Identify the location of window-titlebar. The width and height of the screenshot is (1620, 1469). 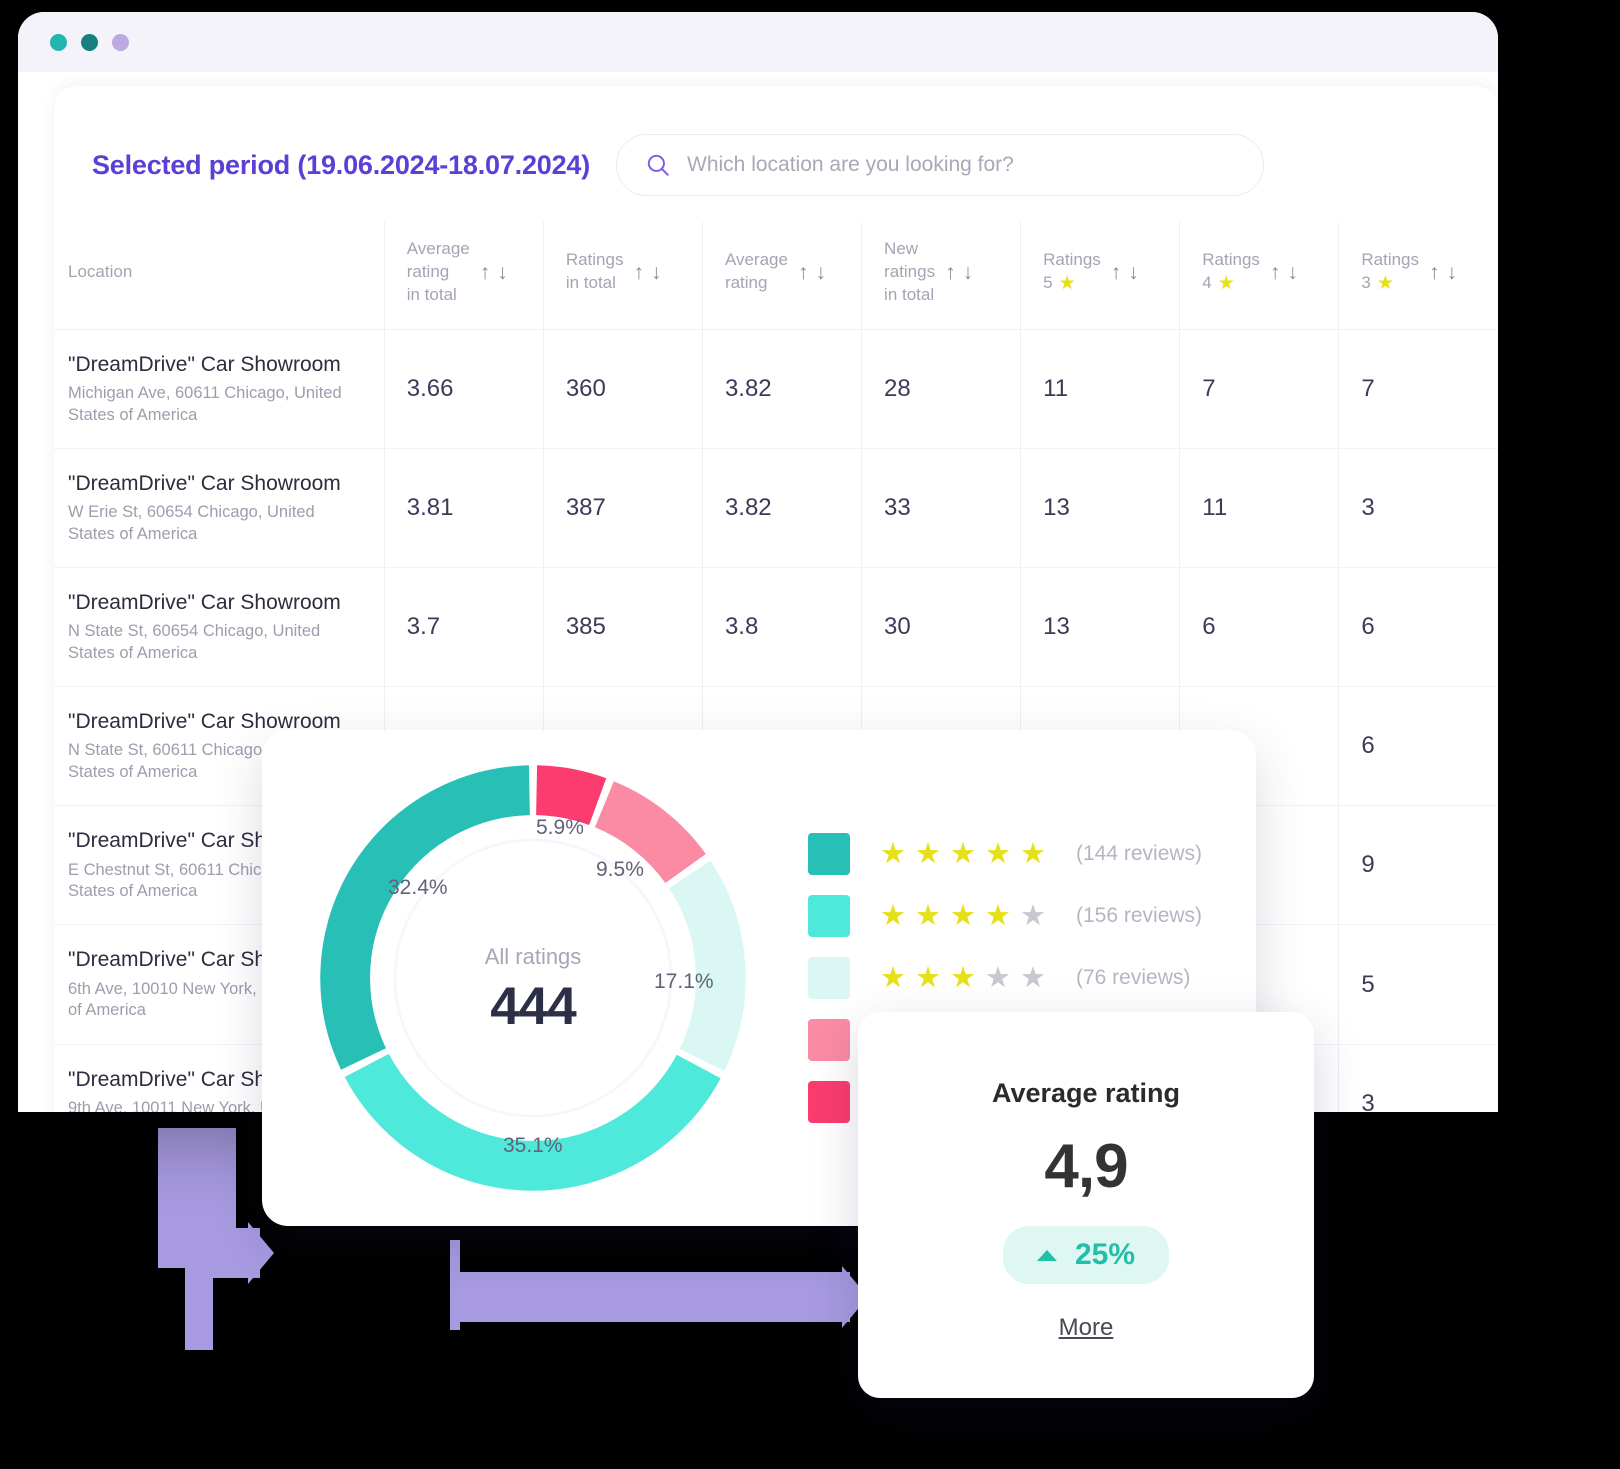
(758, 42).